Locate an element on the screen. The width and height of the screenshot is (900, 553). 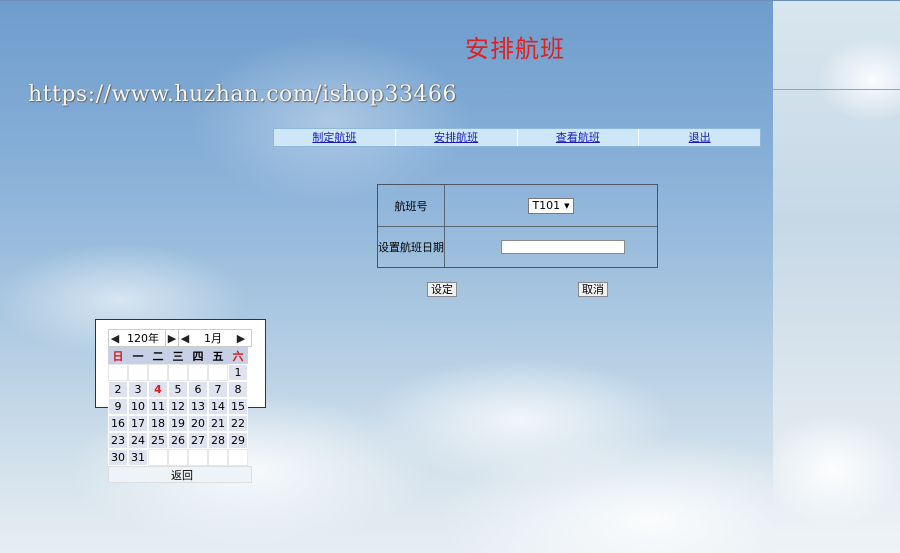
calendar-day: 10 is located at coordinates (138, 406).